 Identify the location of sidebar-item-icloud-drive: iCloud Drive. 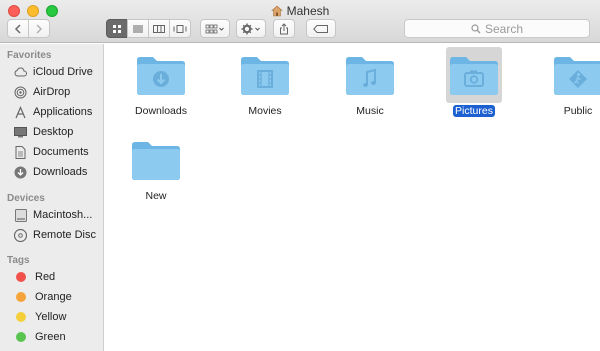
(53, 72).